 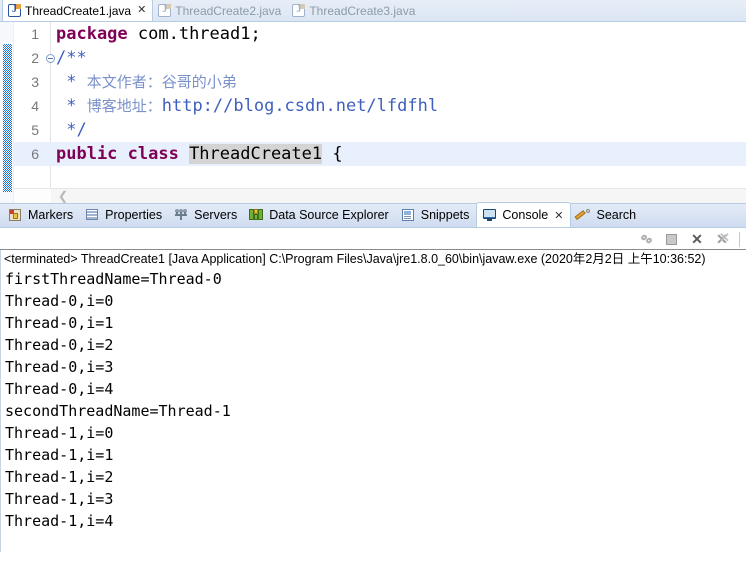 I want to click on view-tab-properties: Properties, so click(x=124, y=215).